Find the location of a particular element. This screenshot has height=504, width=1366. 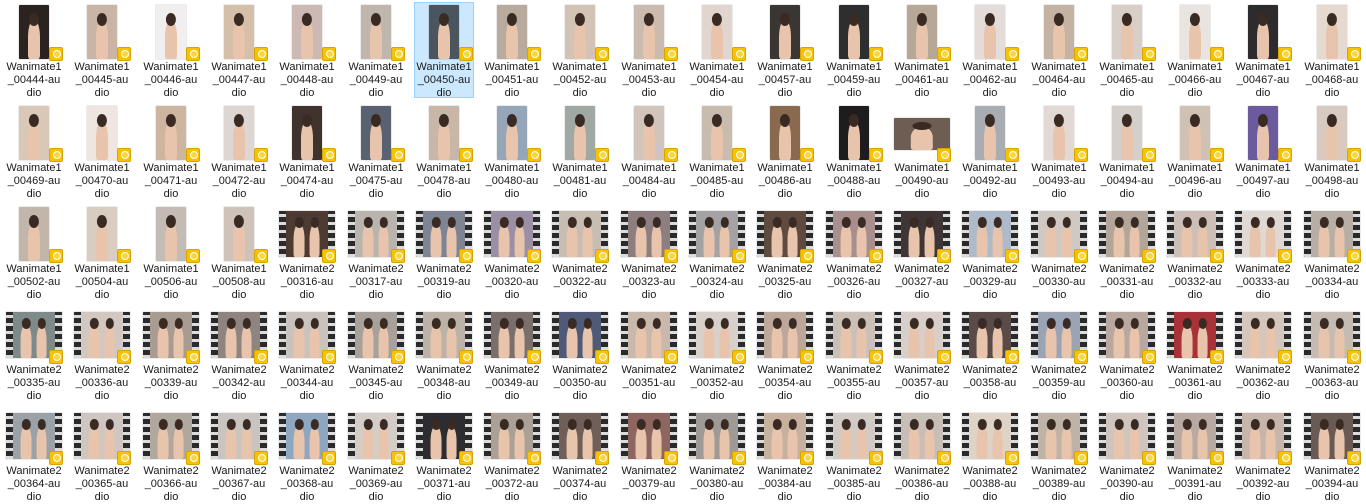

file-item: Wanimate2_00326-audio is located at coordinates (854, 252).